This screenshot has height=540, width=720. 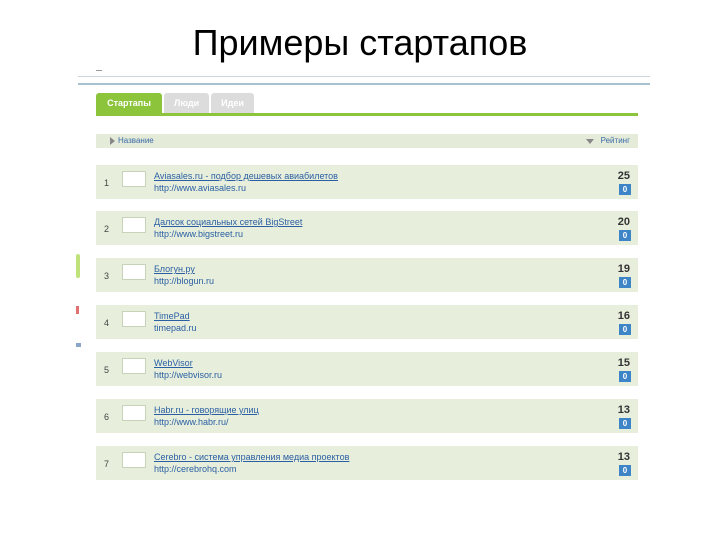 What do you see at coordinates (129, 103) in the screenshot?
I see `tab-startups: Стартапы` at bounding box center [129, 103].